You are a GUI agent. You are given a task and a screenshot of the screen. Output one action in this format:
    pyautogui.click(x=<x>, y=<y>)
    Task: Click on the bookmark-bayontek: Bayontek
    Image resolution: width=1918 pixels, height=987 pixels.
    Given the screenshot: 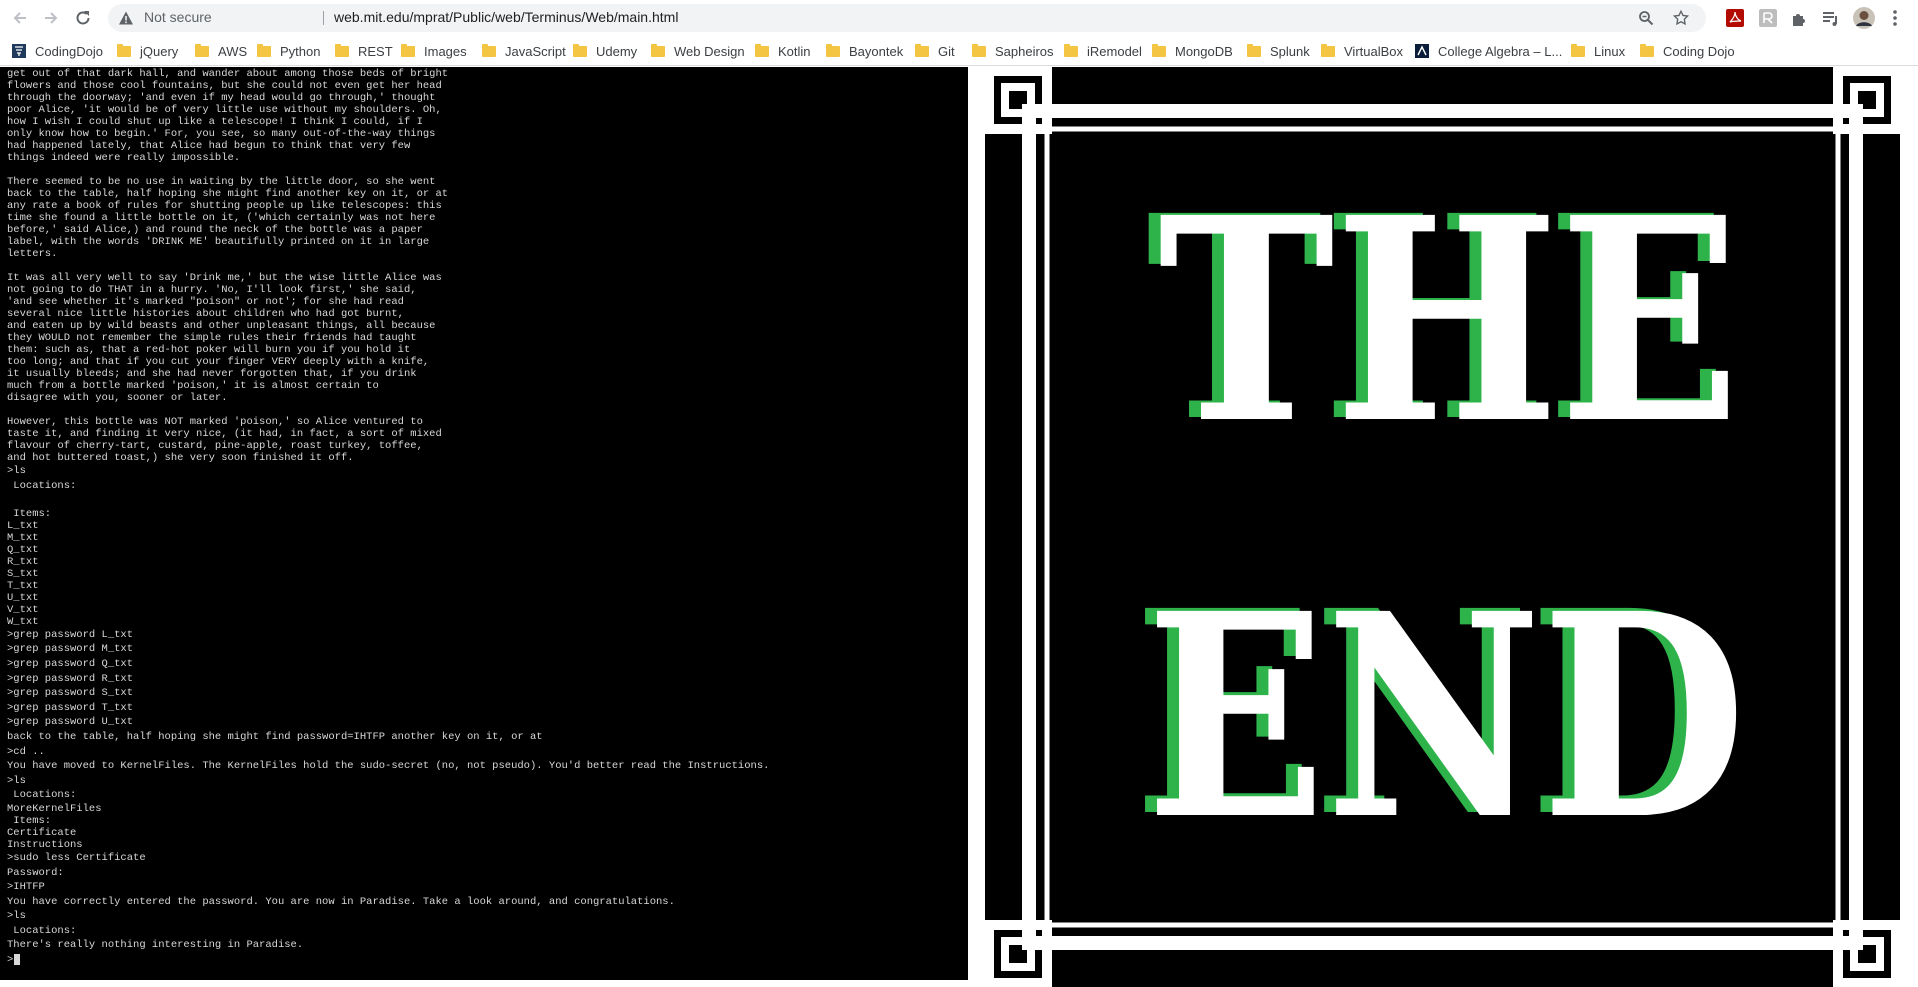 What is the action you would take?
    pyautogui.click(x=864, y=51)
    